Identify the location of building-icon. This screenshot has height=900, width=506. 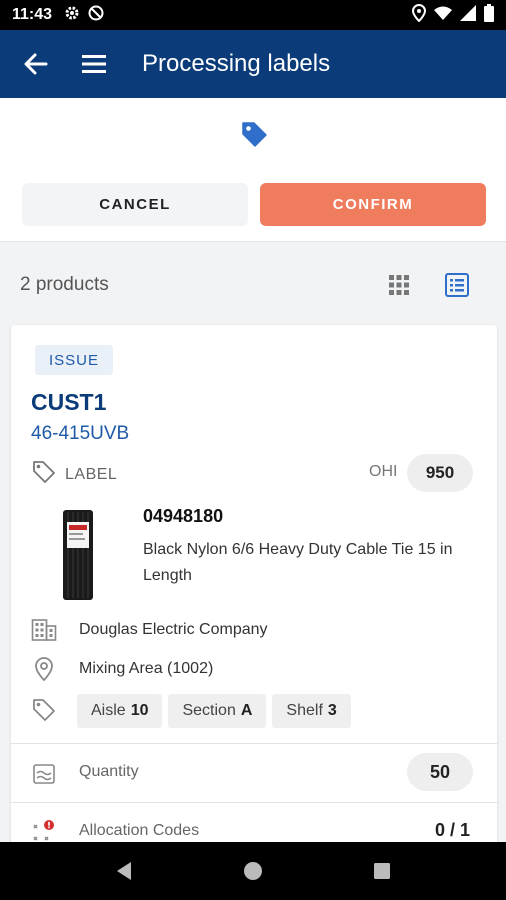
(44, 630).